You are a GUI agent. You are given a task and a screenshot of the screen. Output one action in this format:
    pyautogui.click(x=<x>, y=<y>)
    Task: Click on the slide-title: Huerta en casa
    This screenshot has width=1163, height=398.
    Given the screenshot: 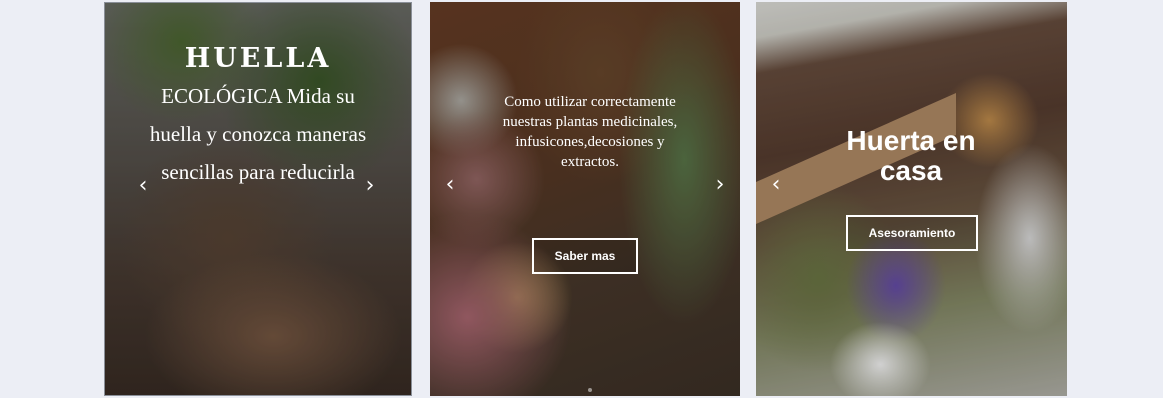 What is the action you would take?
    pyautogui.click(x=911, y=155)
    